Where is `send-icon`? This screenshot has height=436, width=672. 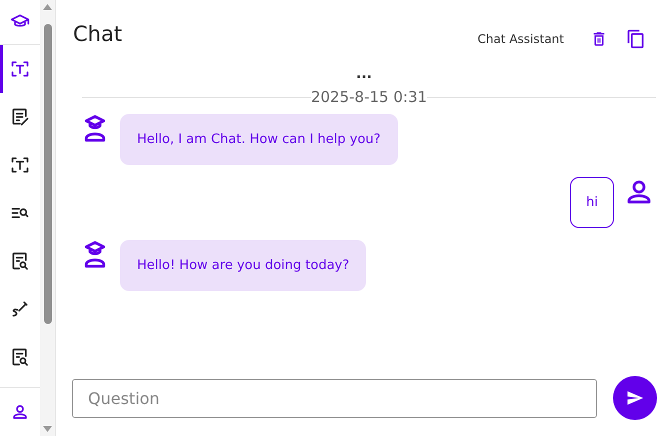
send-icon is located at coordinates (635, 398).